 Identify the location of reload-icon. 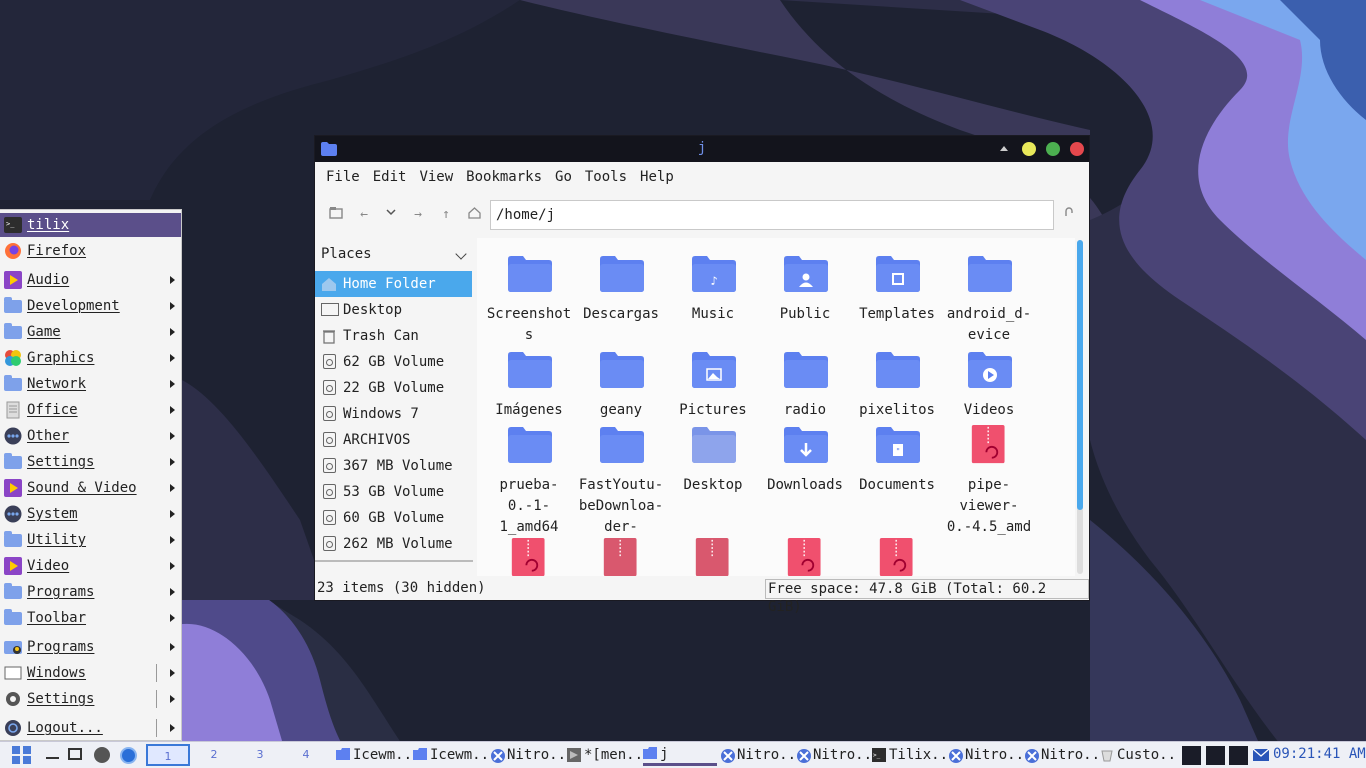
(1069, 215).